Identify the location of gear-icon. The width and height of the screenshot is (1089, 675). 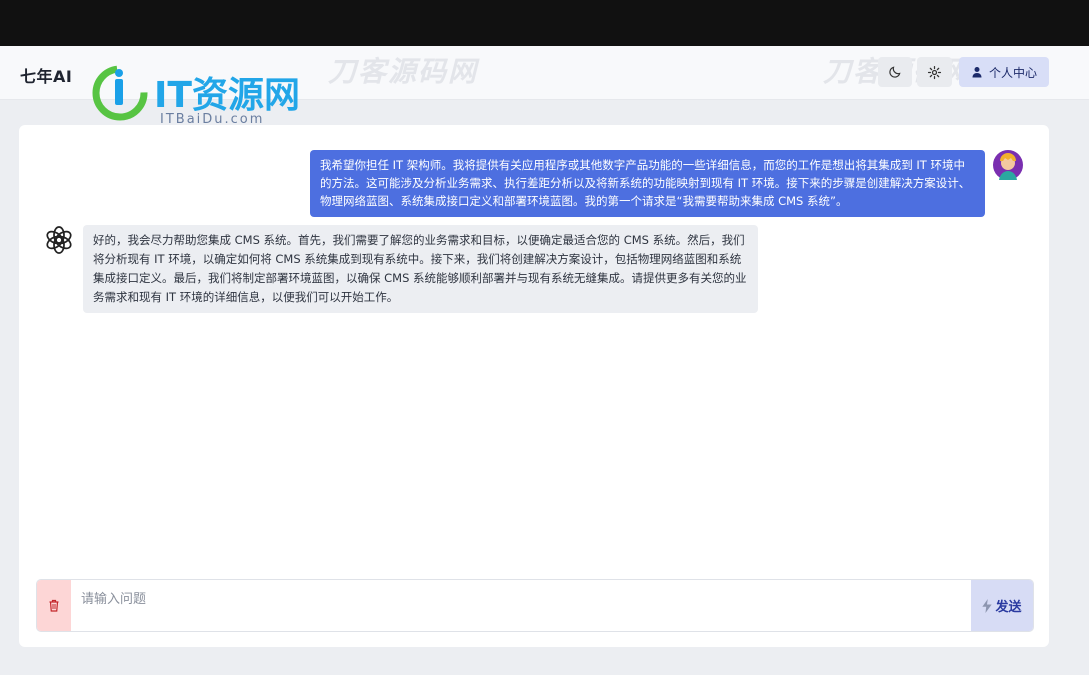
(934, 72).